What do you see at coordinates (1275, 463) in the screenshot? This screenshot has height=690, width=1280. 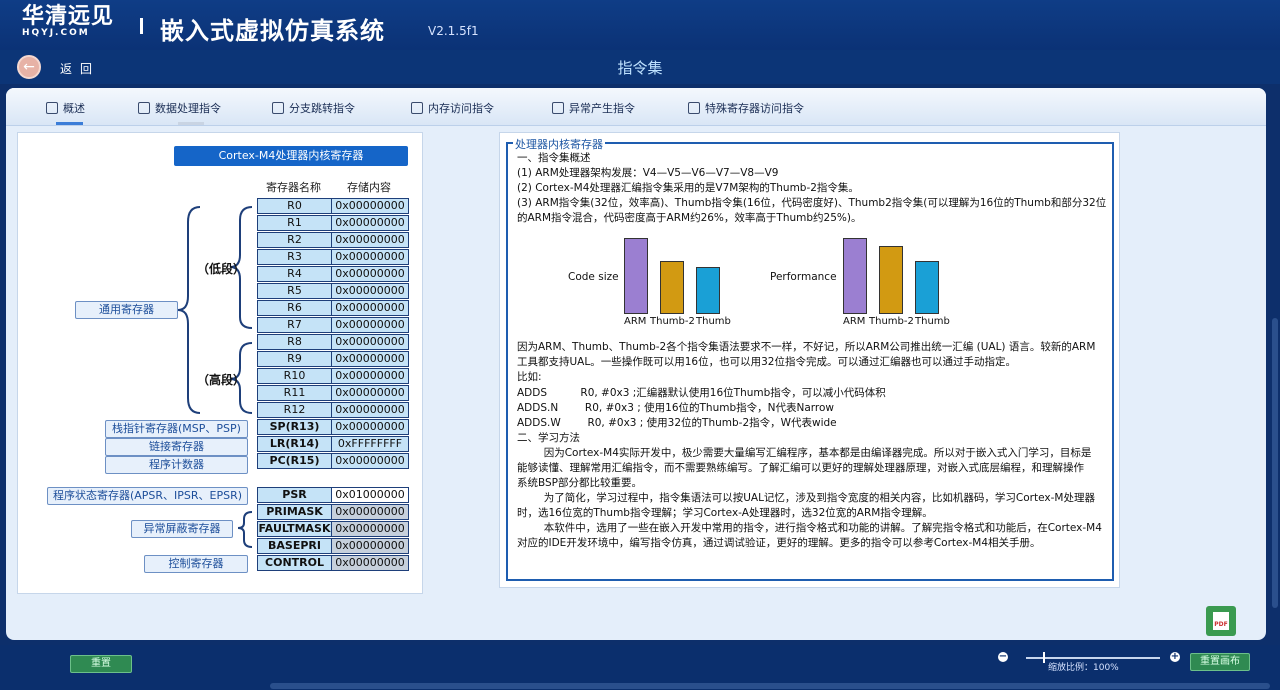 I see `vertical-scrollbar` at bounding box center [1275, 463].